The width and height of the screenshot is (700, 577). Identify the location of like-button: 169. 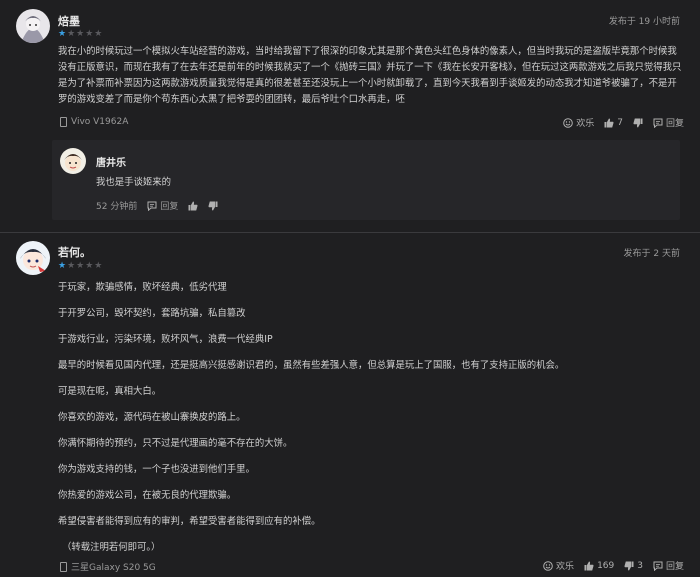
(599, 566).